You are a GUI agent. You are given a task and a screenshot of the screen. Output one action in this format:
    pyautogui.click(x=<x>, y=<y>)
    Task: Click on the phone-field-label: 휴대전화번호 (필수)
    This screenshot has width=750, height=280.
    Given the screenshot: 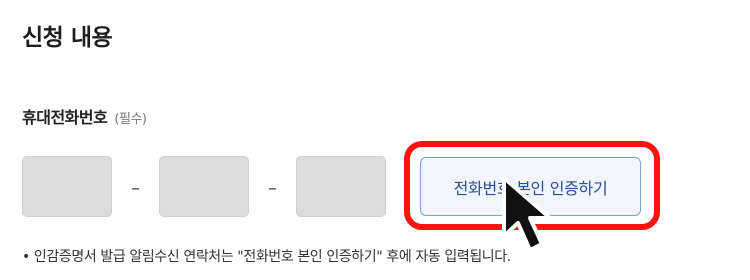 What is the action you would take?
    pyautogui.click(x=84, y=116)
    